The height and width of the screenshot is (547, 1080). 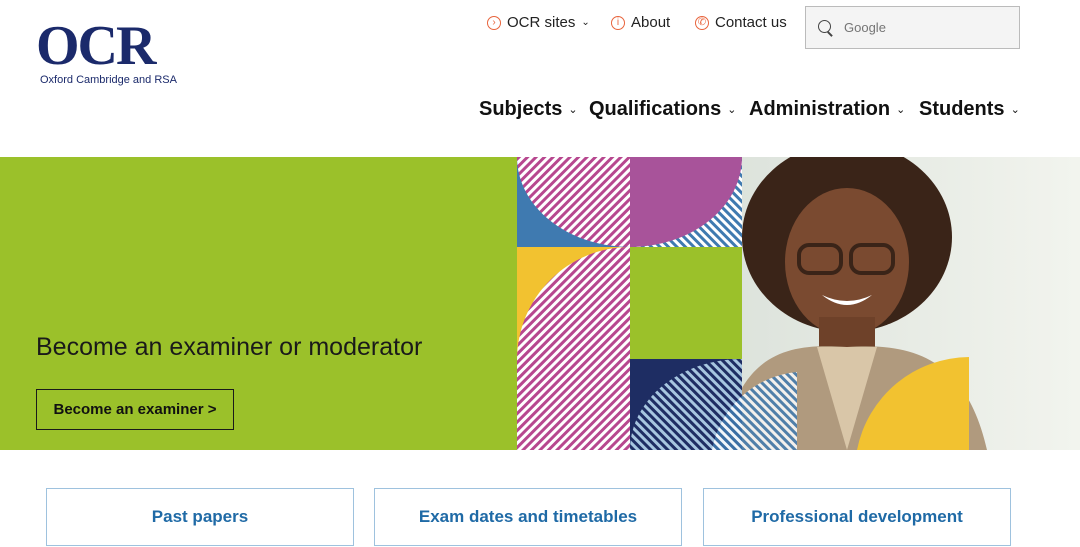 I want to click on nav-subjects: Subjects ⌄, so click(x=528, y=109).